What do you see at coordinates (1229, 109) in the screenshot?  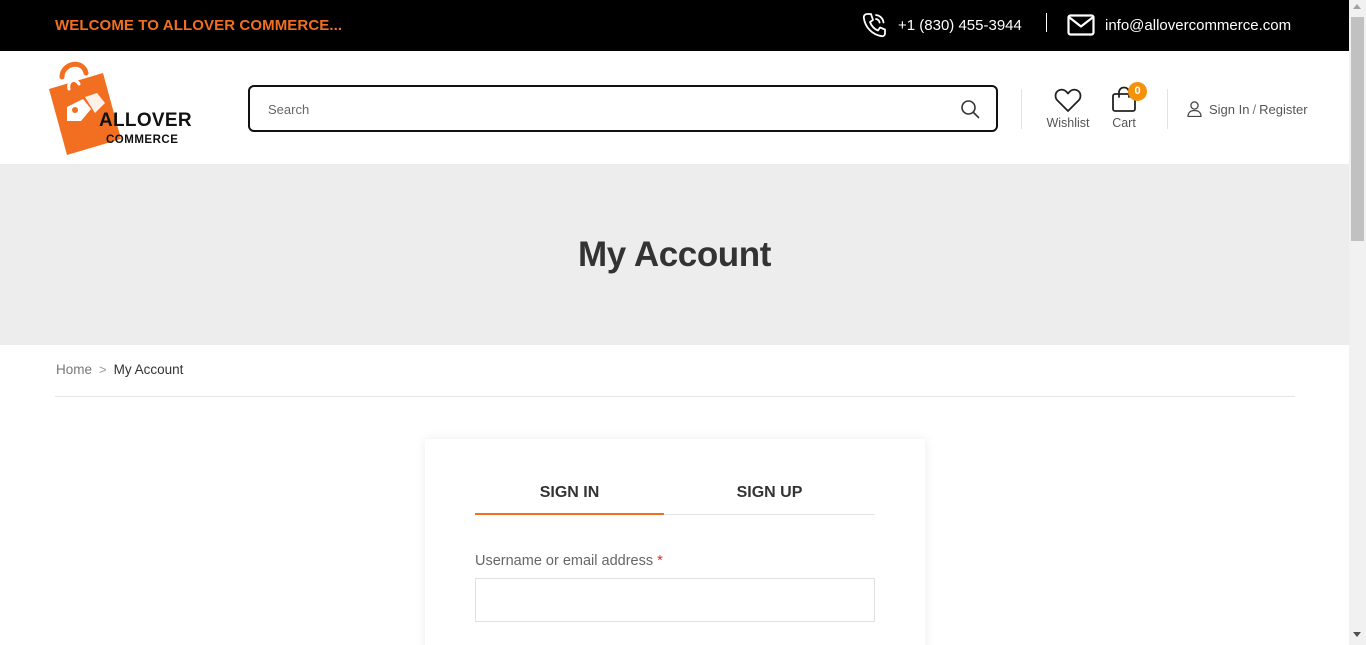 I see `sign-in-link: Sign In` at bounding box center [1229, 109].